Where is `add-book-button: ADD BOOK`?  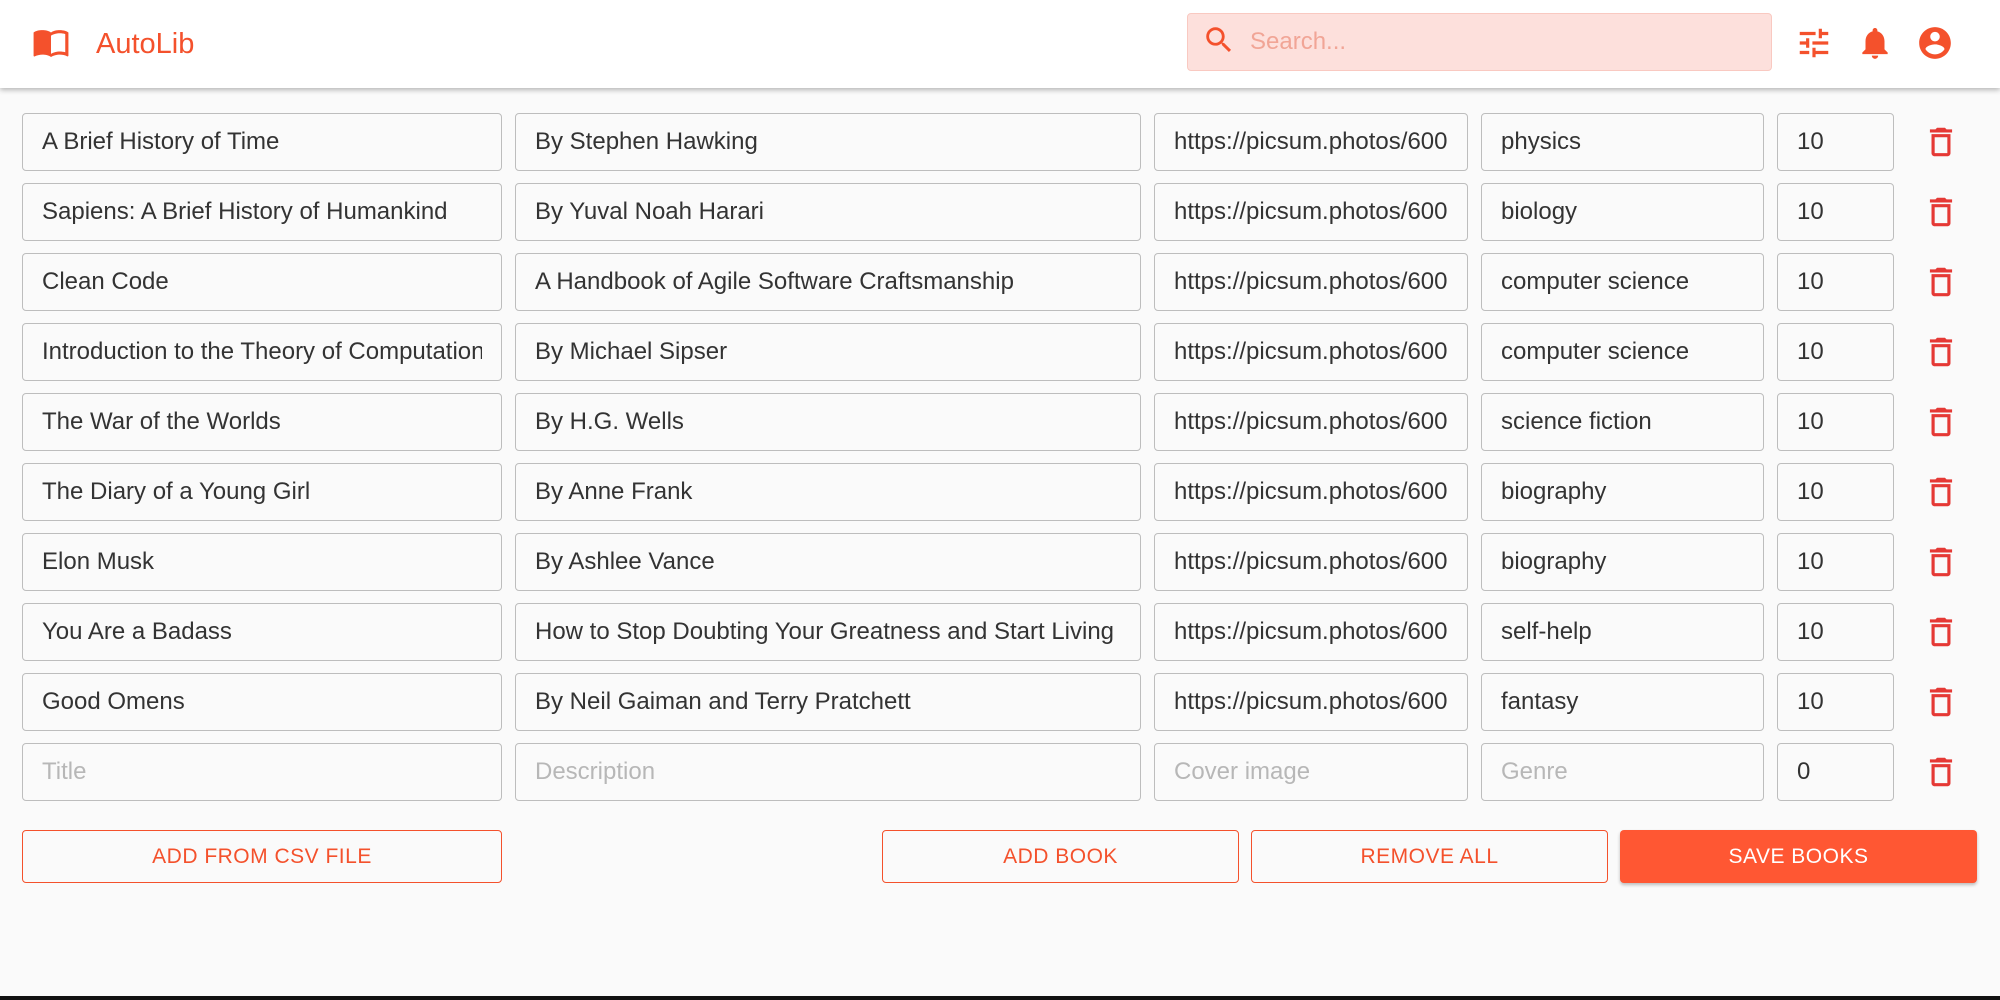 add-book-button: ADD BOOK is located at coordinates (1060, 856).